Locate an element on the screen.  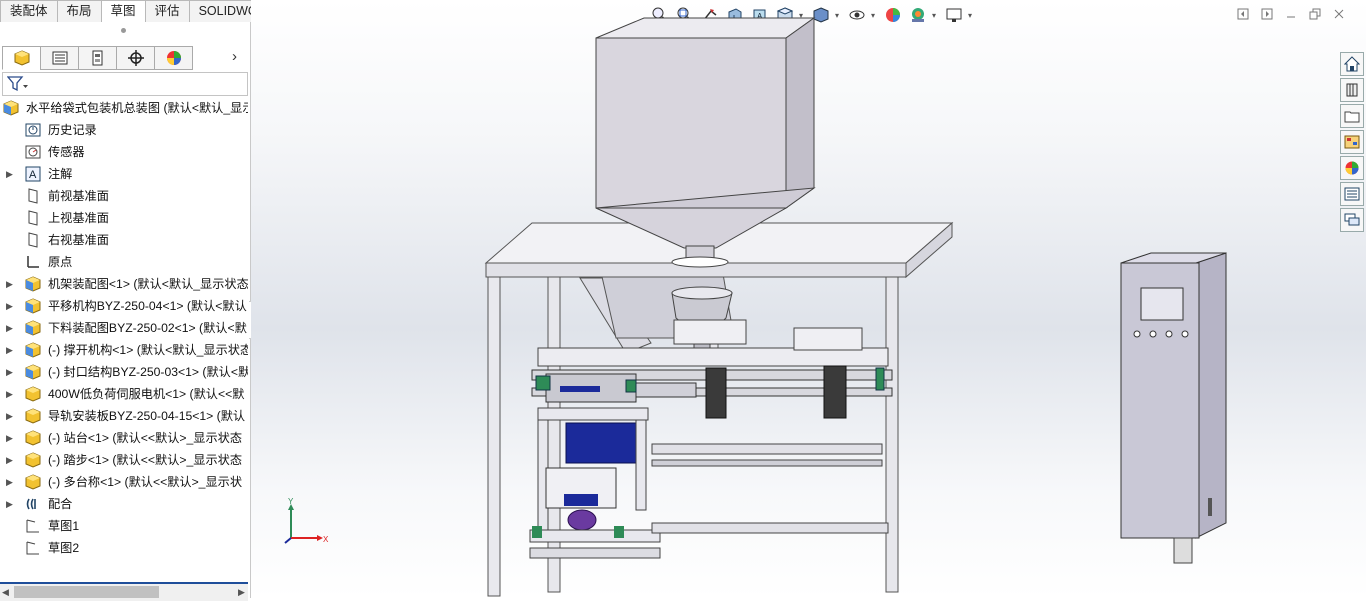
dimxpert-tab is located at coordinates (135, 58).